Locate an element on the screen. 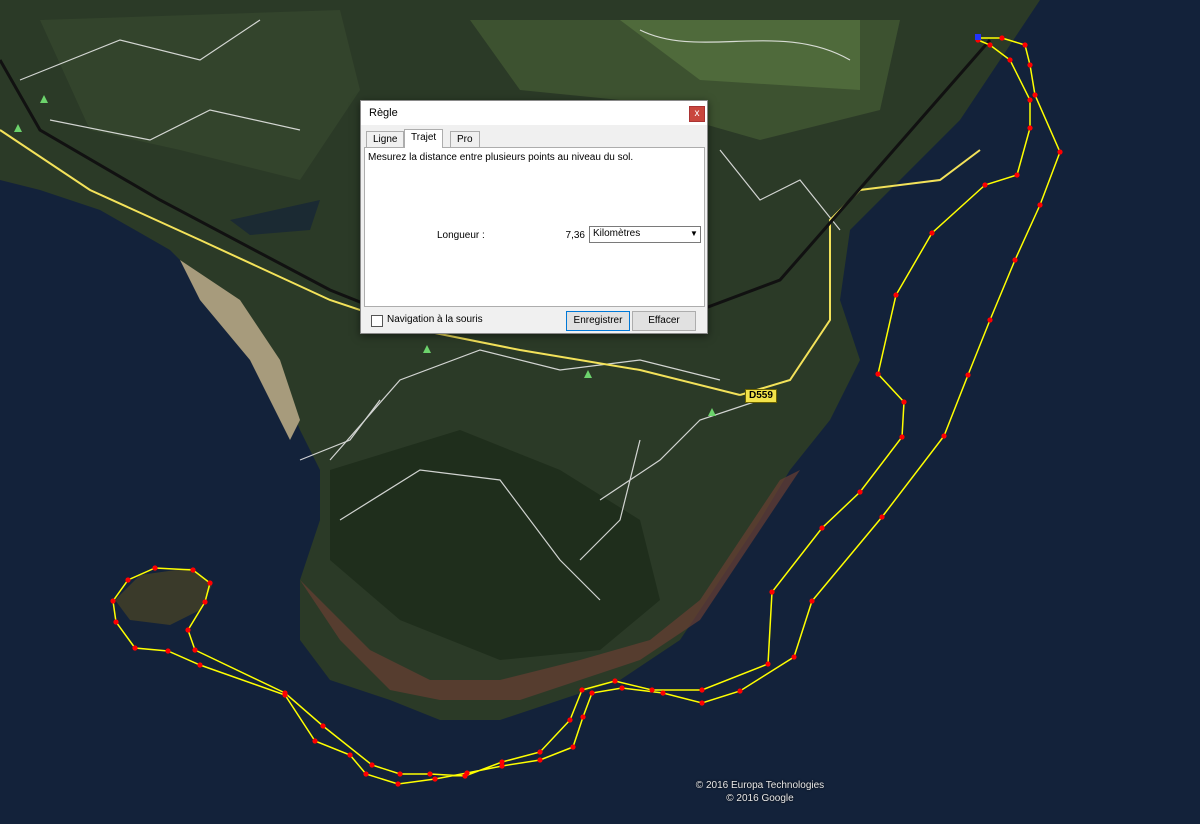  length-value: 7,36 is located at coordinates (575, 235).